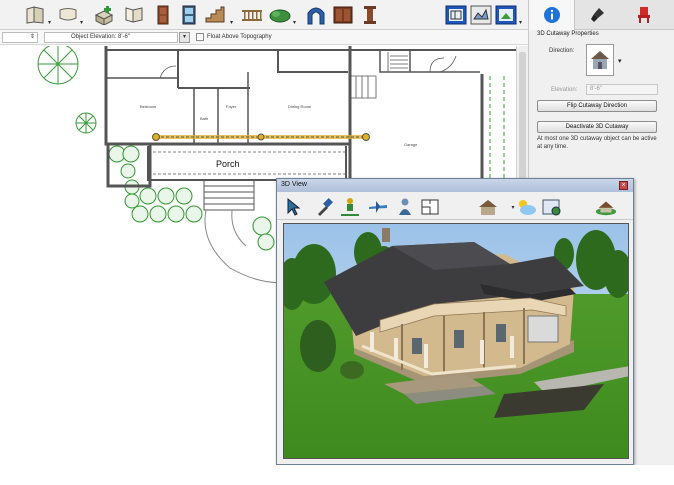 The width and height of the screenshot is (674, 485). What do you see at coordinates (488, 207) in the screenshot?
I see `house-view-icon` at bounding box center [488, 207].